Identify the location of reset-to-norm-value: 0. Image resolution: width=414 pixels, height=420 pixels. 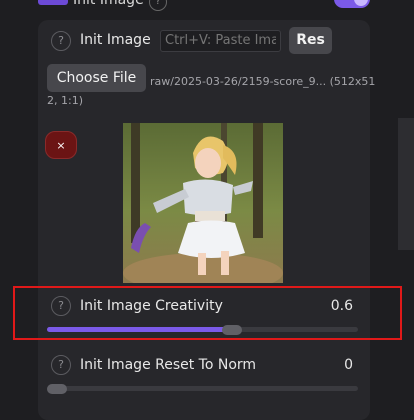
(348, 365).